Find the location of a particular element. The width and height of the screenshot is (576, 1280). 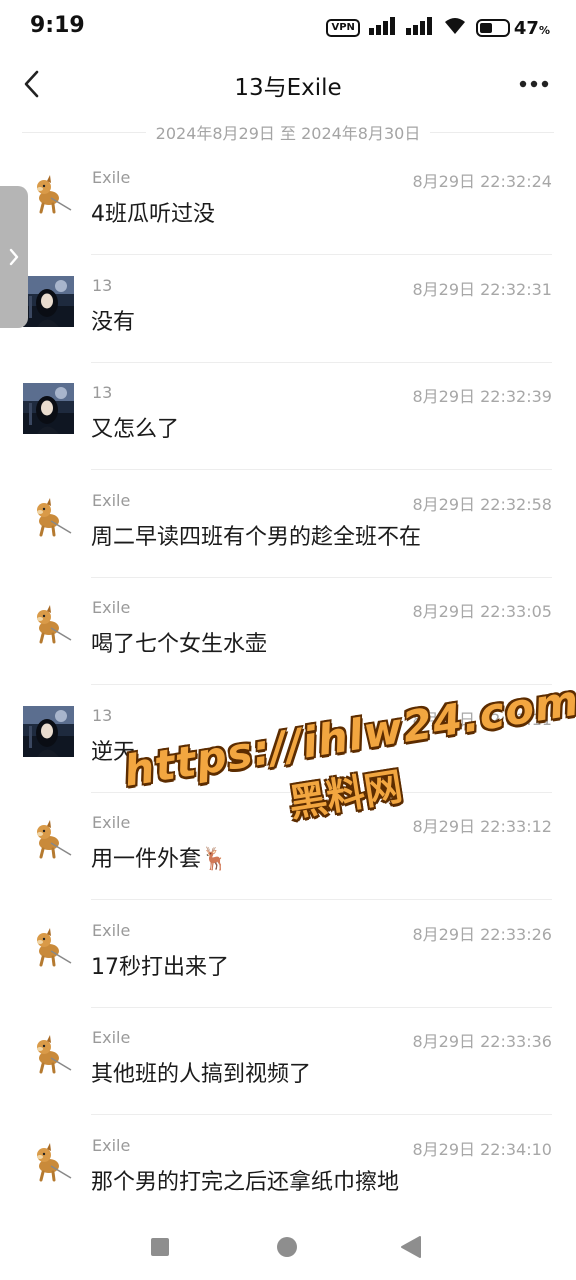

home-button is located at coordinates (287, 1247).